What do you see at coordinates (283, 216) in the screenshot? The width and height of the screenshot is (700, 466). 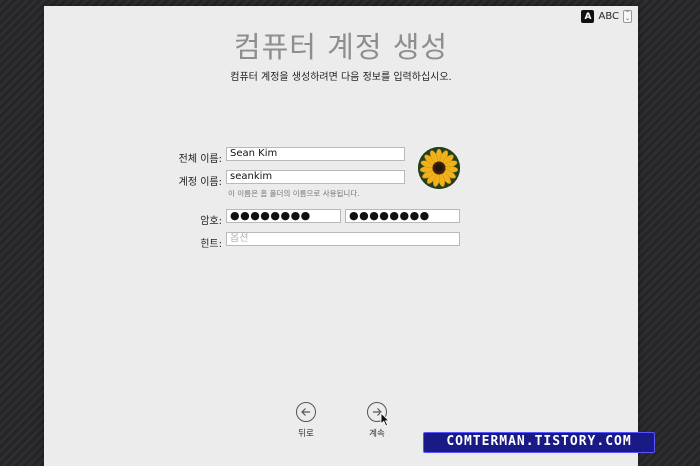 I see `password-field: ●●●●●●●●` at bounding box center [283, 216].